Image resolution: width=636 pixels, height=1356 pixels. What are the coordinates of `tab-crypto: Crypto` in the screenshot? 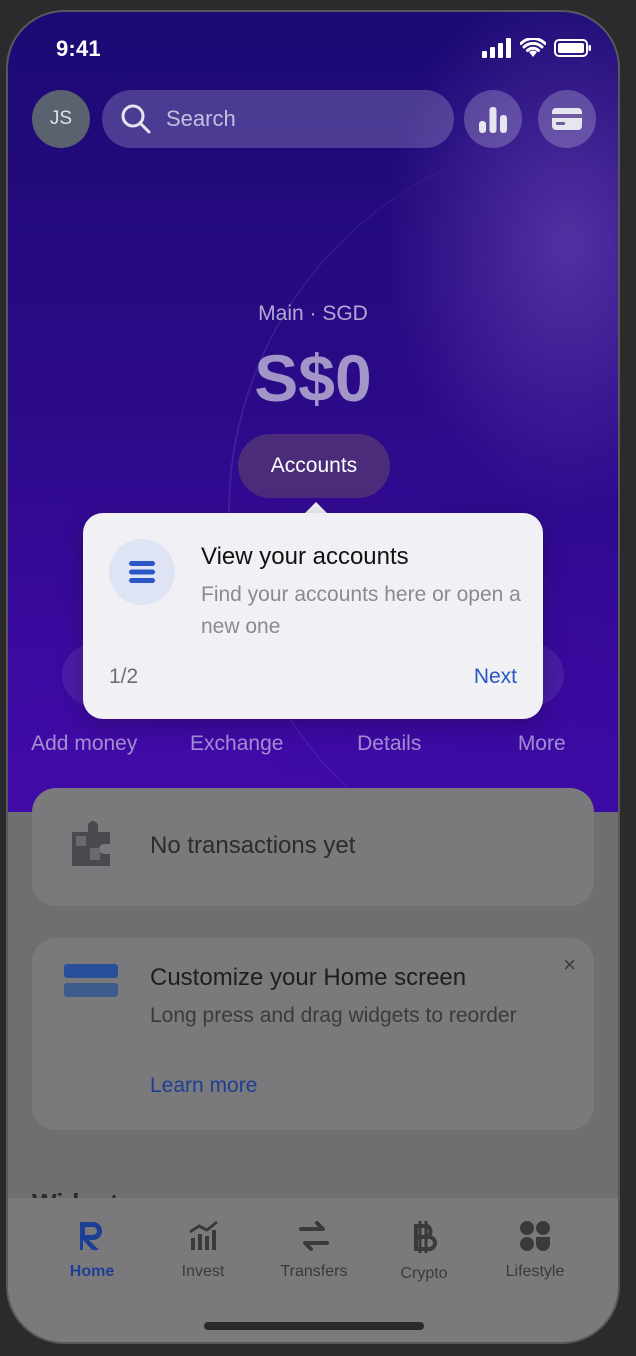 It's located at (424, 1251).